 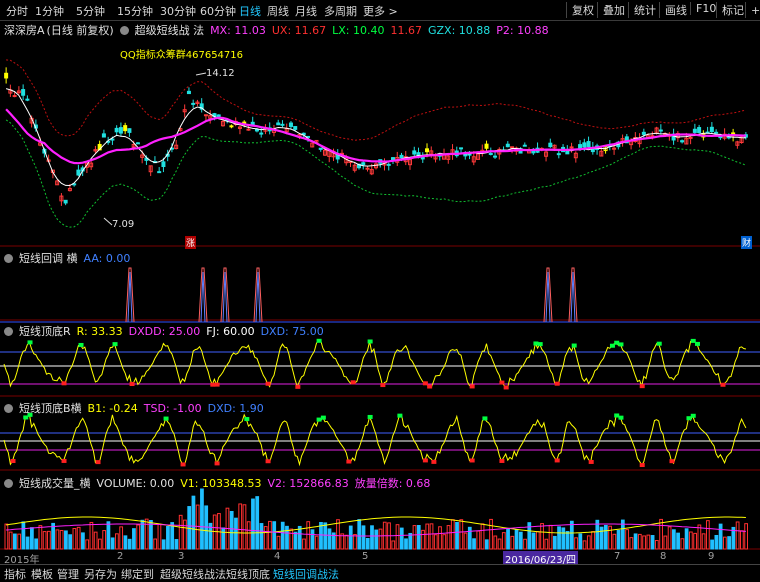 I want to click on panel2-indicator-name: 短线回调 横, so click(x=48, y=258).